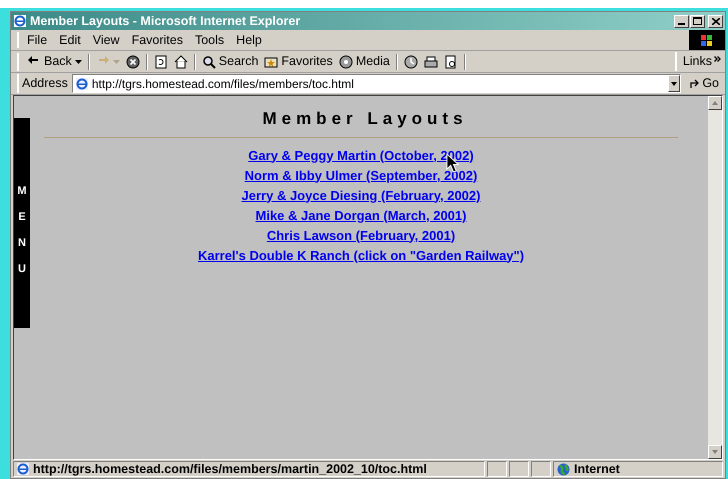 The image size is (728, 479). I want to click on windows-logo-icon, so click(707, 40).